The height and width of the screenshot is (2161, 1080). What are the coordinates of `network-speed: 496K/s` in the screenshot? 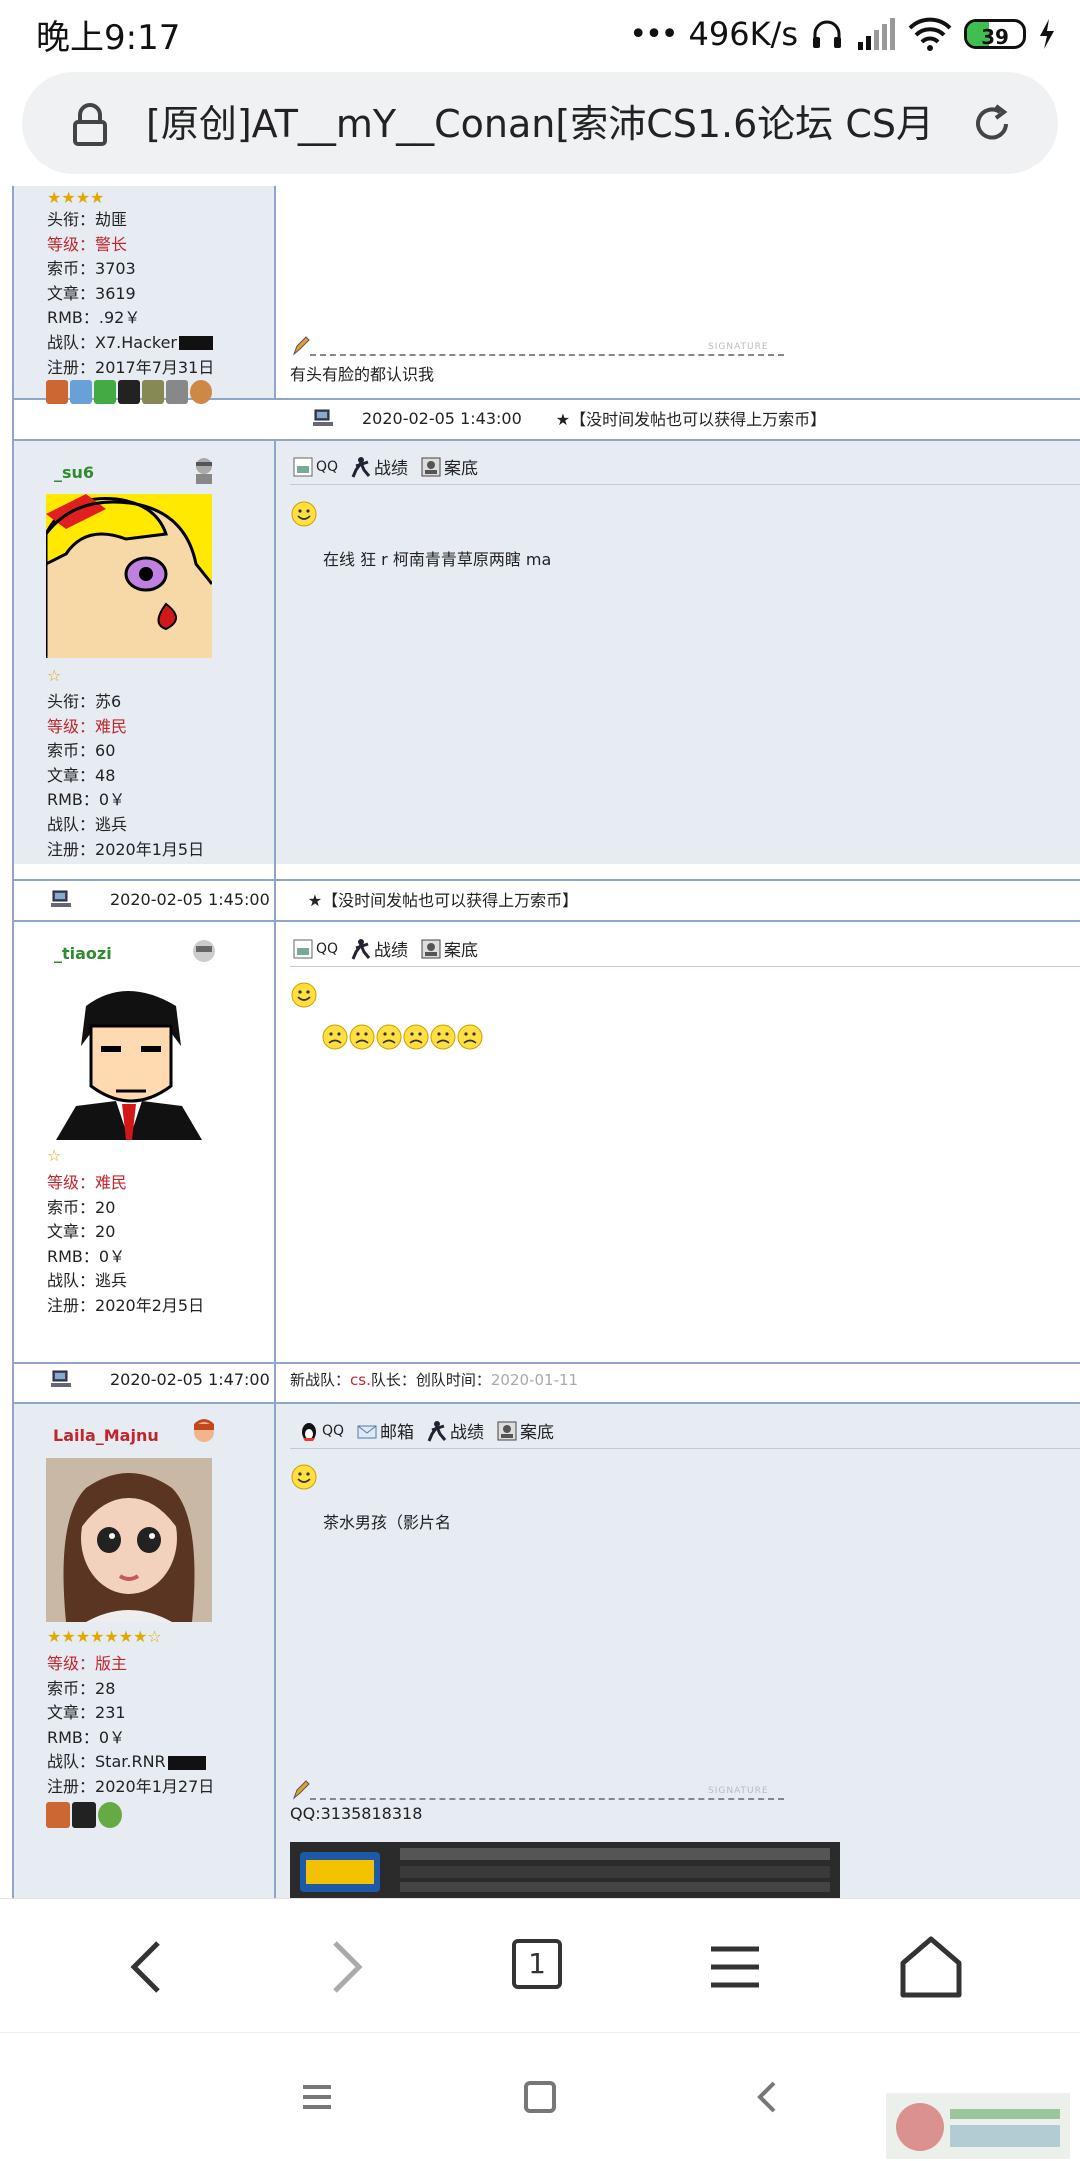 It's located at (743, 34).